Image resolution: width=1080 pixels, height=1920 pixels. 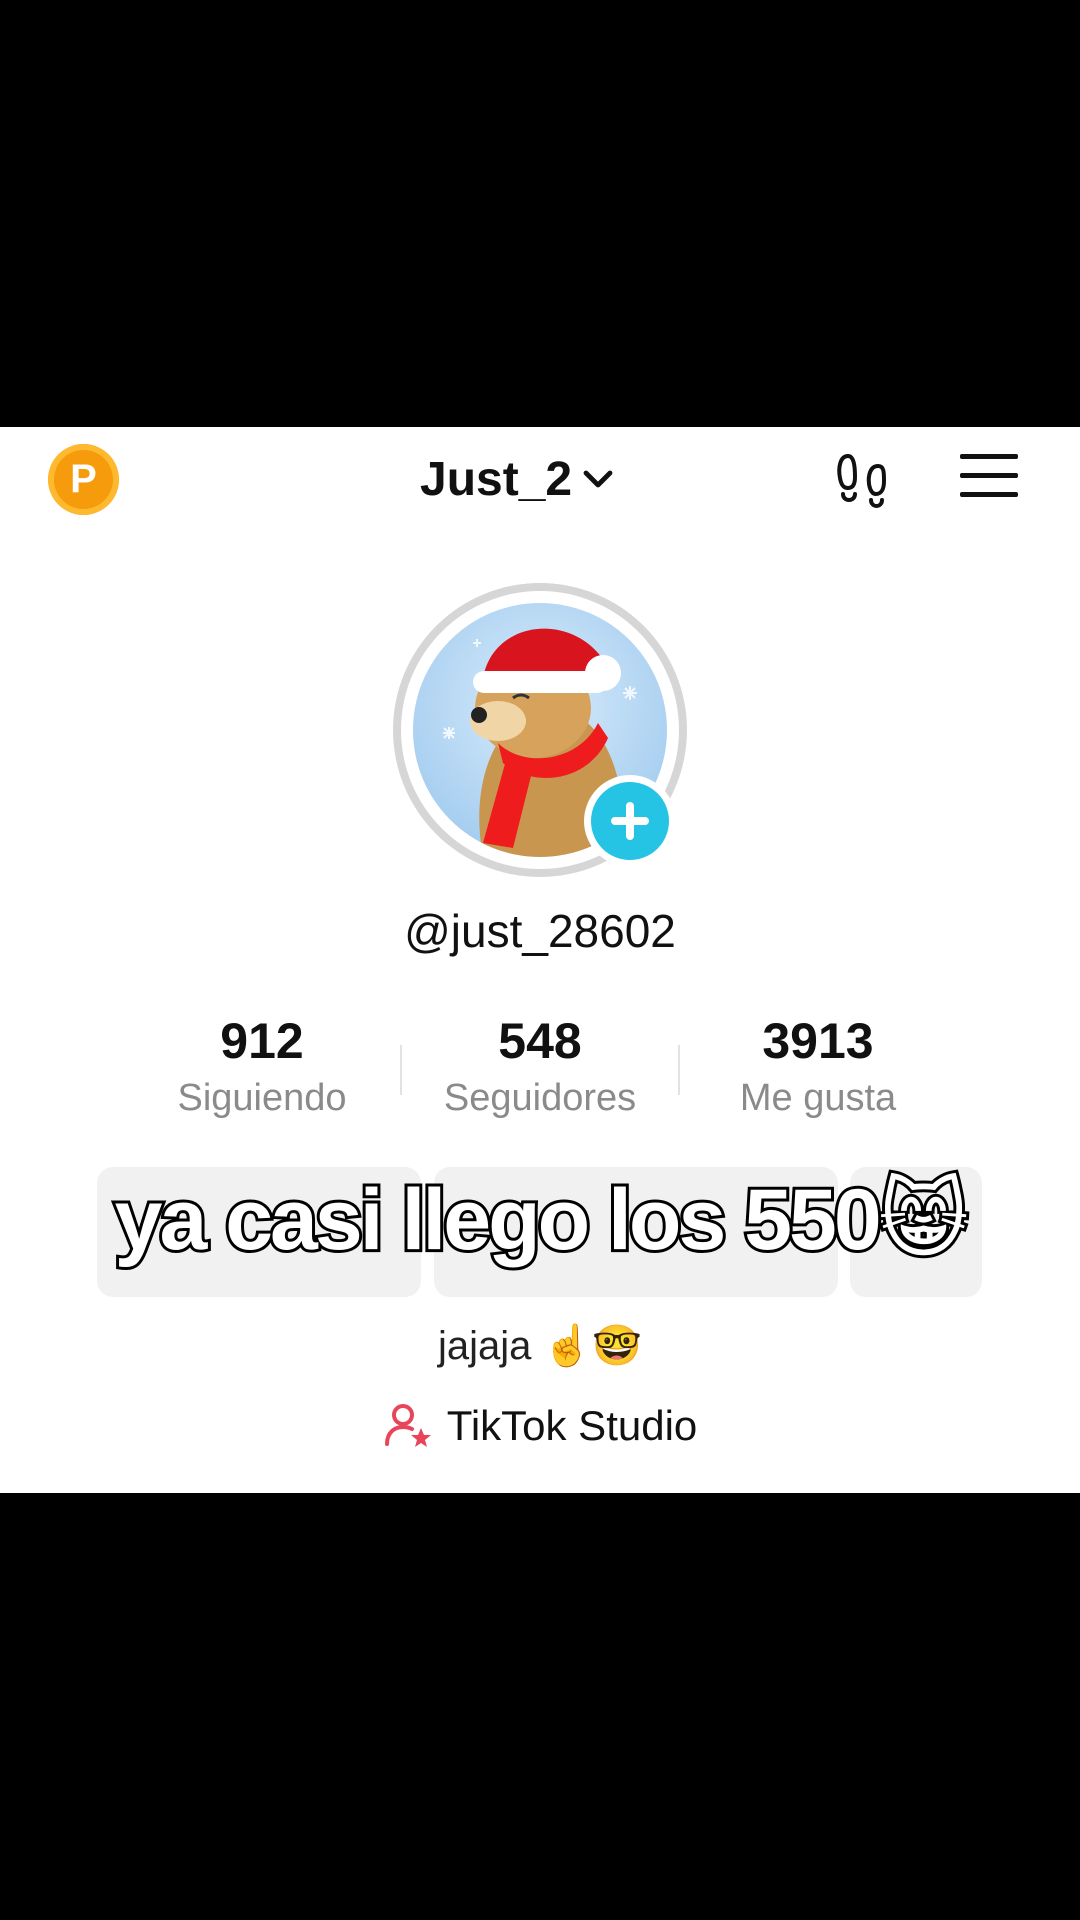 I want to click on stat-followers: 548 Seguidores, so click(x=540, y=1067).